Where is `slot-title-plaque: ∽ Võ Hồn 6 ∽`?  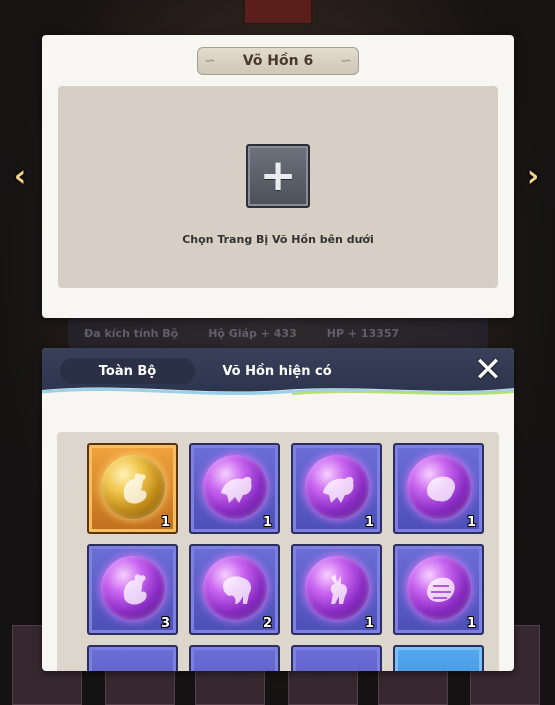
slot-title-plaque: ∽ Võ Hồn 6 ∽ is located at coordinates (278, 61).